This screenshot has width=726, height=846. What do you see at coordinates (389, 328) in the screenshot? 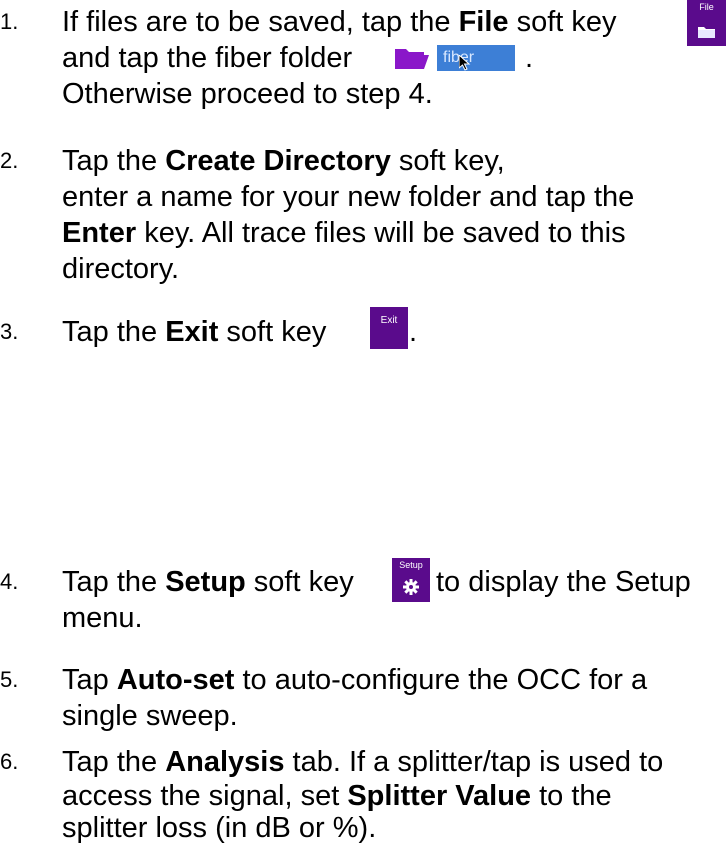
I see `exit-soft-key: Exit` at bounding box center [389, 328].